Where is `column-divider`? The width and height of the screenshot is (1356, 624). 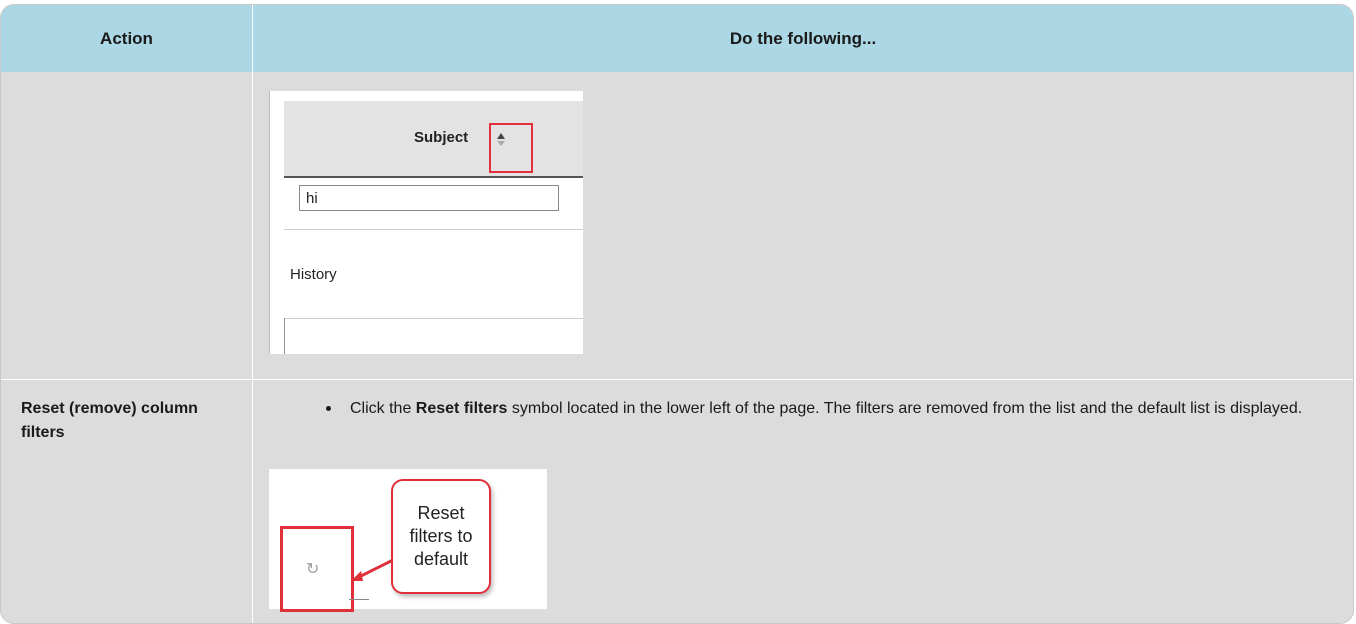 column-divider is located at coordinates (252, 314).